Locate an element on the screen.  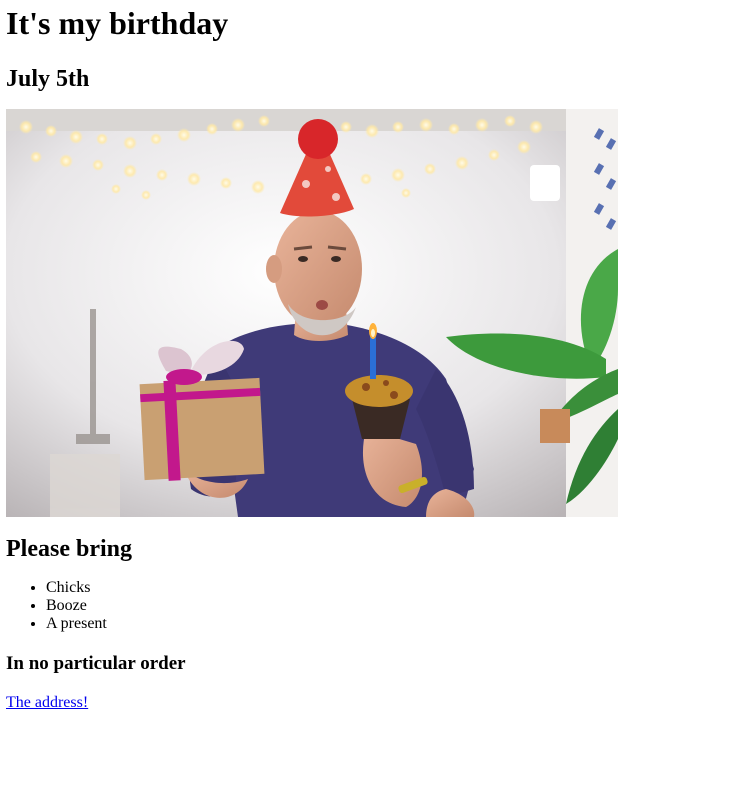
list-item: A present is located at coordinates (396, 624).